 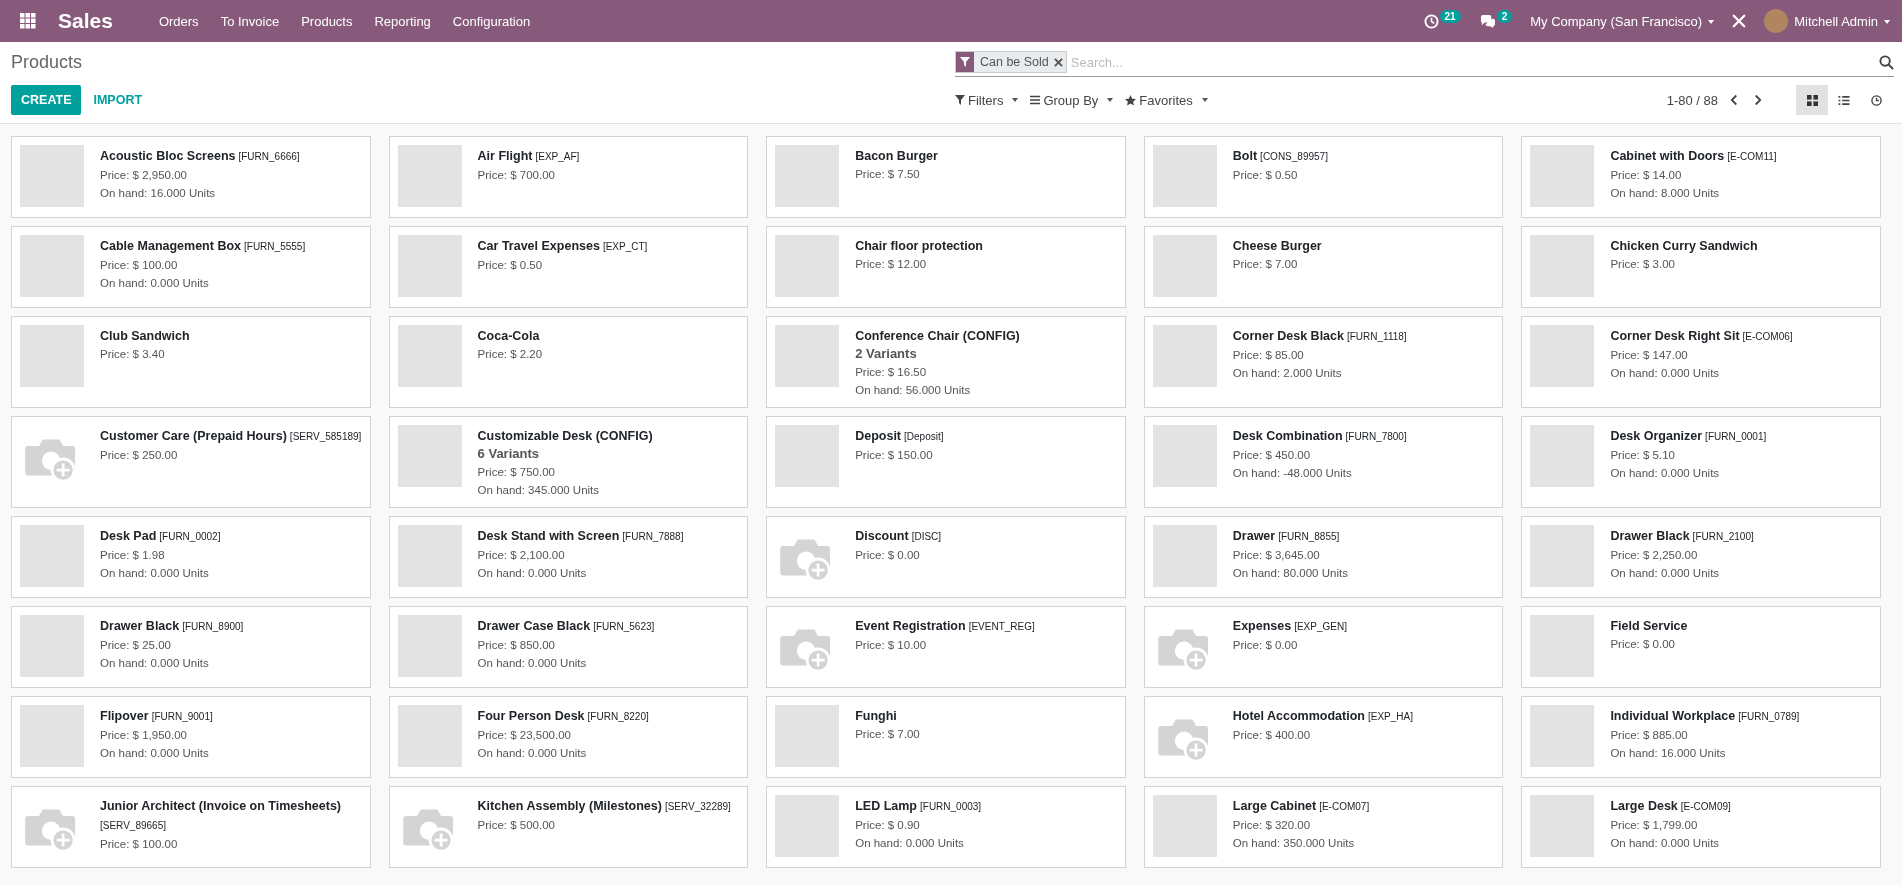 What do you see at coordinates (1058, 62) in the screenshot?
I see `close-icon` at bounding box center [1058, 62].